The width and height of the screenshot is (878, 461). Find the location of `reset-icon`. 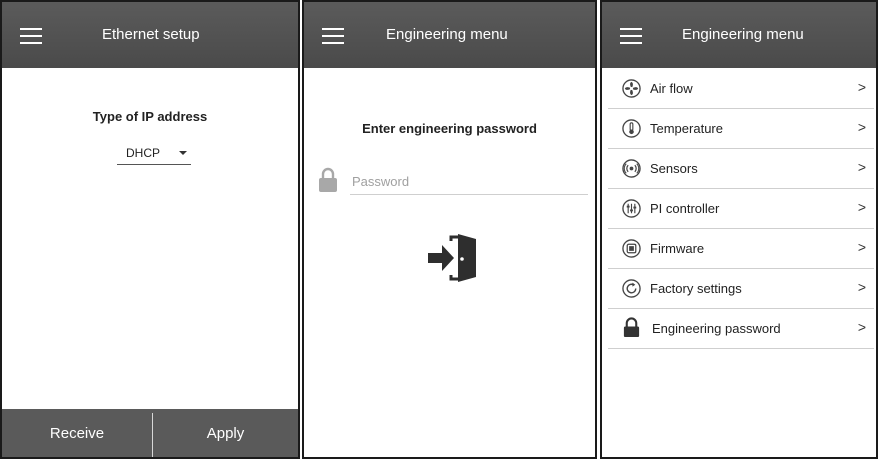

reset-icon is located at coordinates (631, 288).